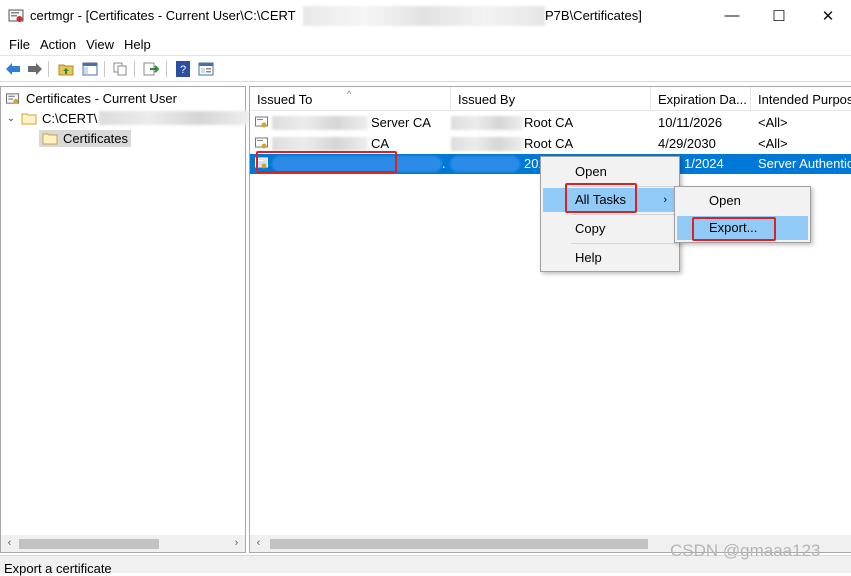 This screenshot has height=576, width=851. I want to click on minimize-button: —, so click(732, 15).